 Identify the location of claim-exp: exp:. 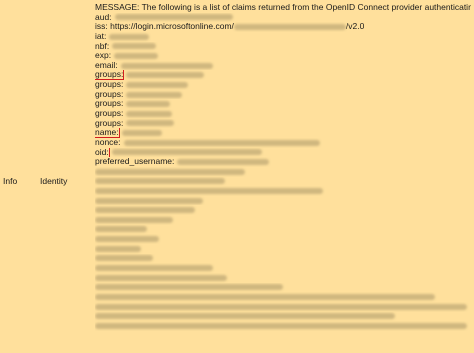
(283, 56).